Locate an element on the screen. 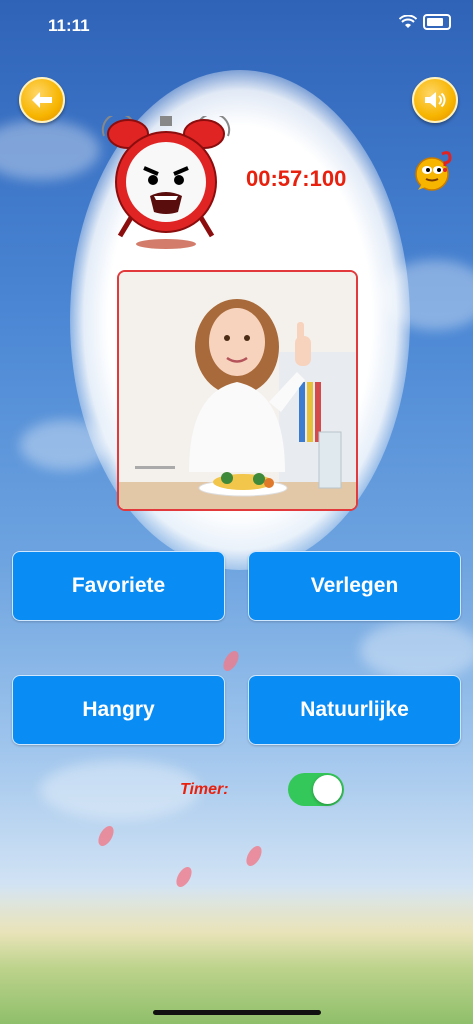  alarm-clock-icon is located at coordinates (166, 182).